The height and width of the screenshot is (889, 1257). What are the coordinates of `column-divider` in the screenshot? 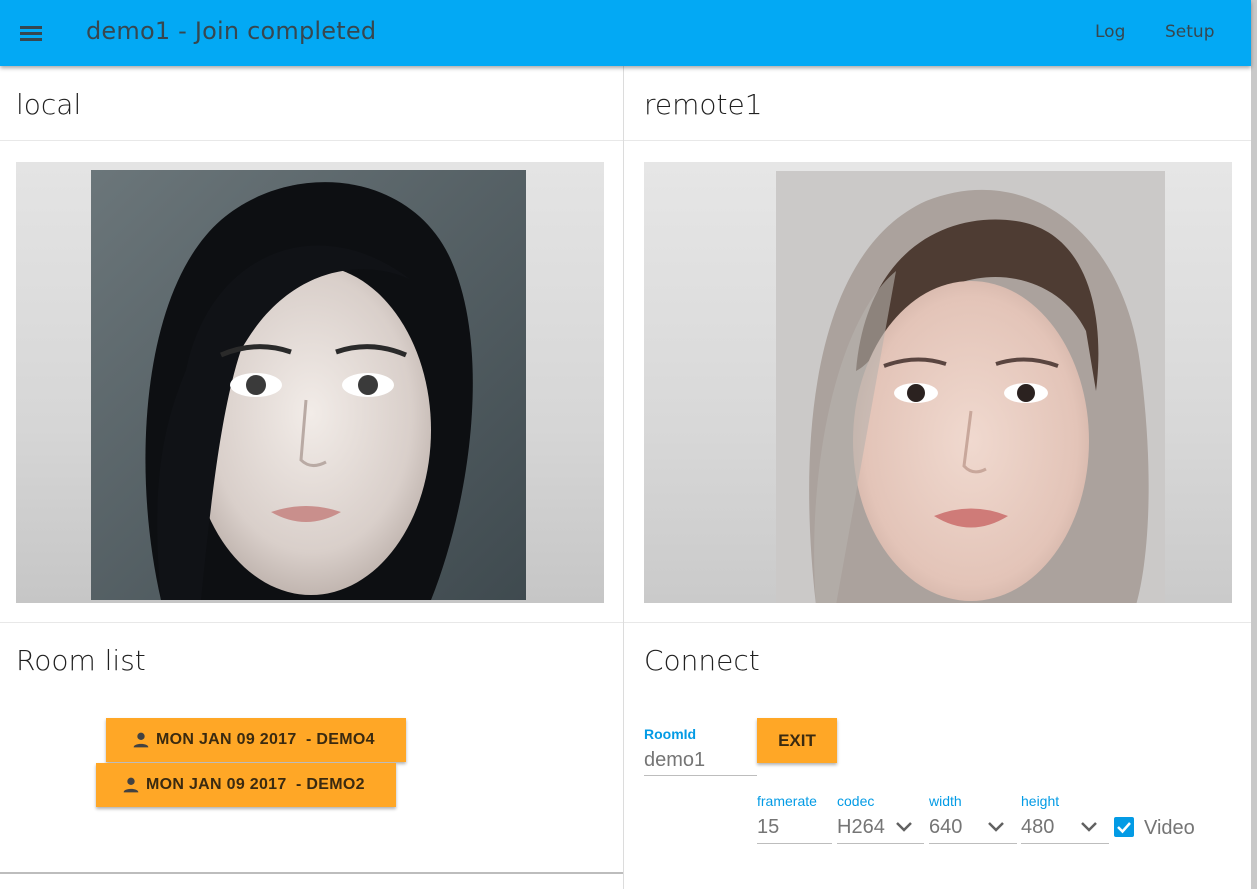 It's located at (623, 477).